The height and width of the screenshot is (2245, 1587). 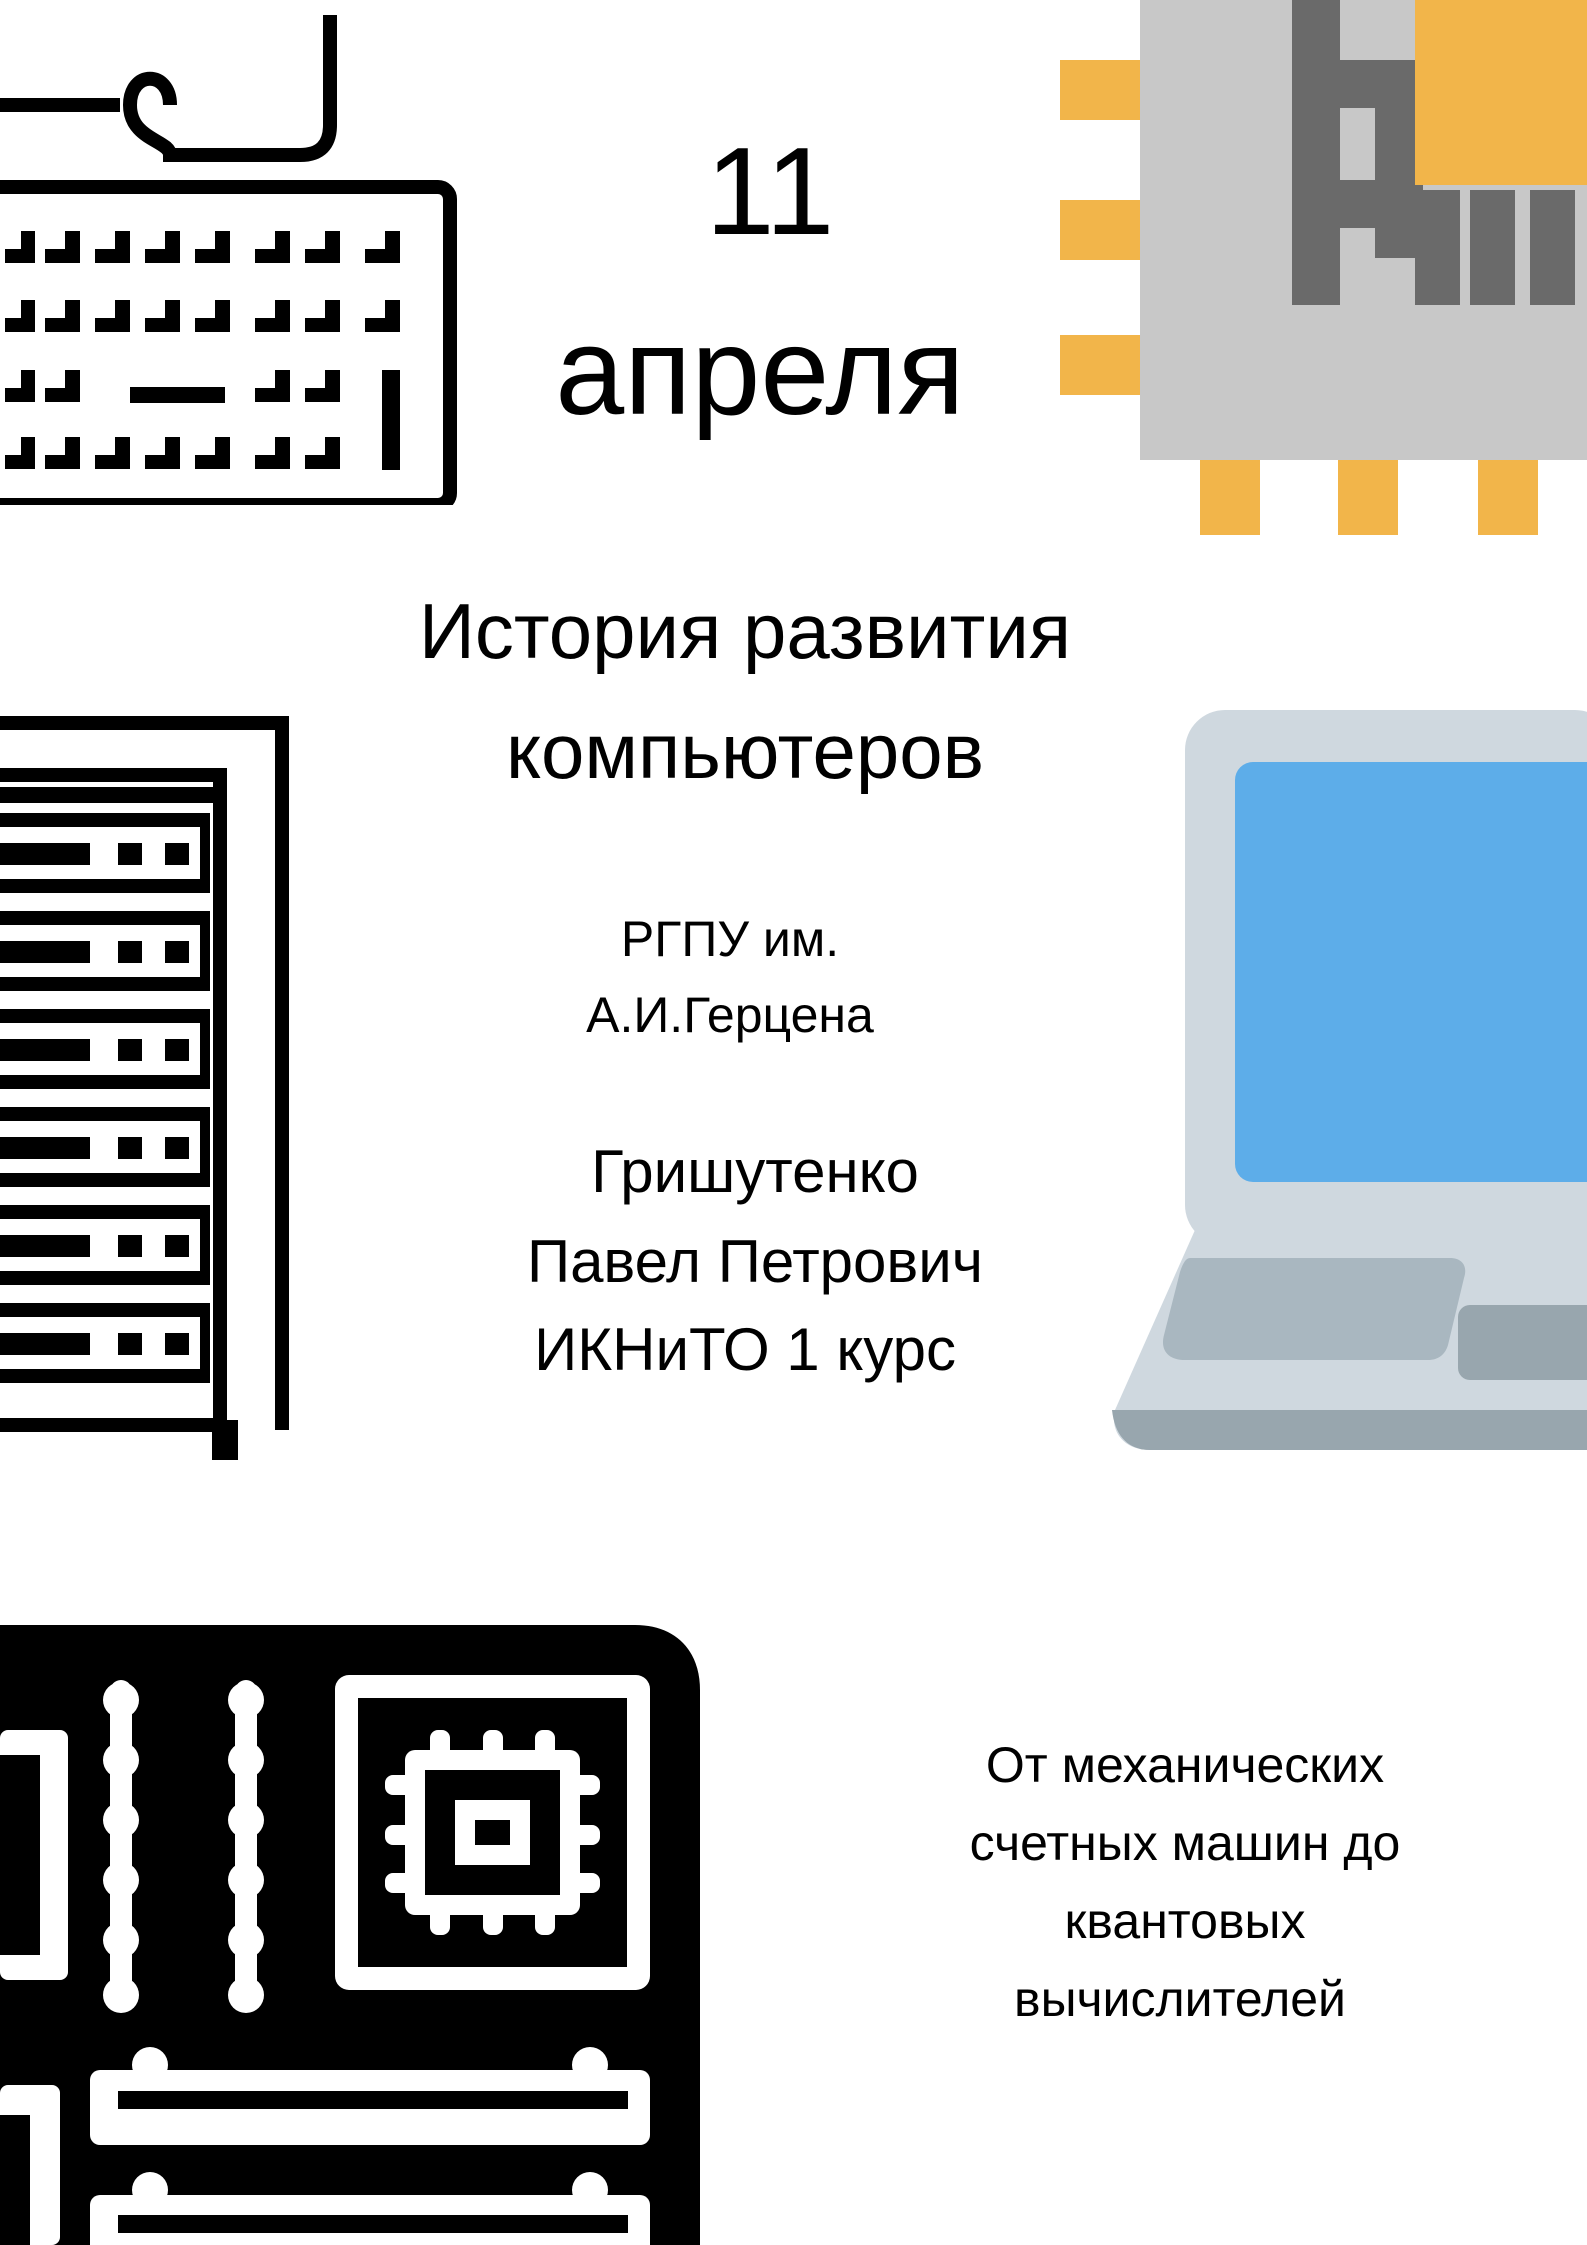 What do you see at coordinates (745, 1349) in the screenshot?
I see `author-course: ИКНиТО 1 курс` at bounding box center [745, 1349].